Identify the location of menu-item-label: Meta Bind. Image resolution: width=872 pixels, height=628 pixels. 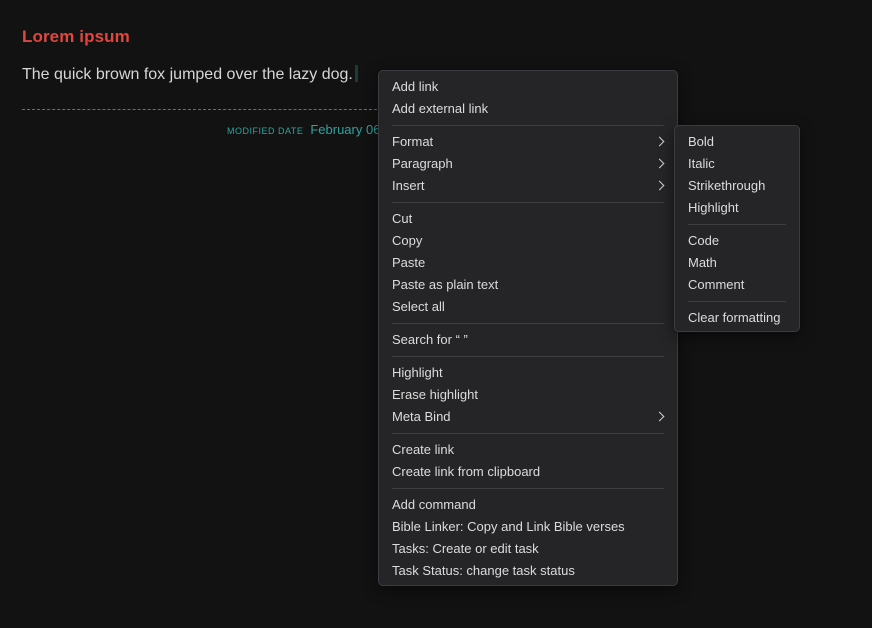
(421, 416).